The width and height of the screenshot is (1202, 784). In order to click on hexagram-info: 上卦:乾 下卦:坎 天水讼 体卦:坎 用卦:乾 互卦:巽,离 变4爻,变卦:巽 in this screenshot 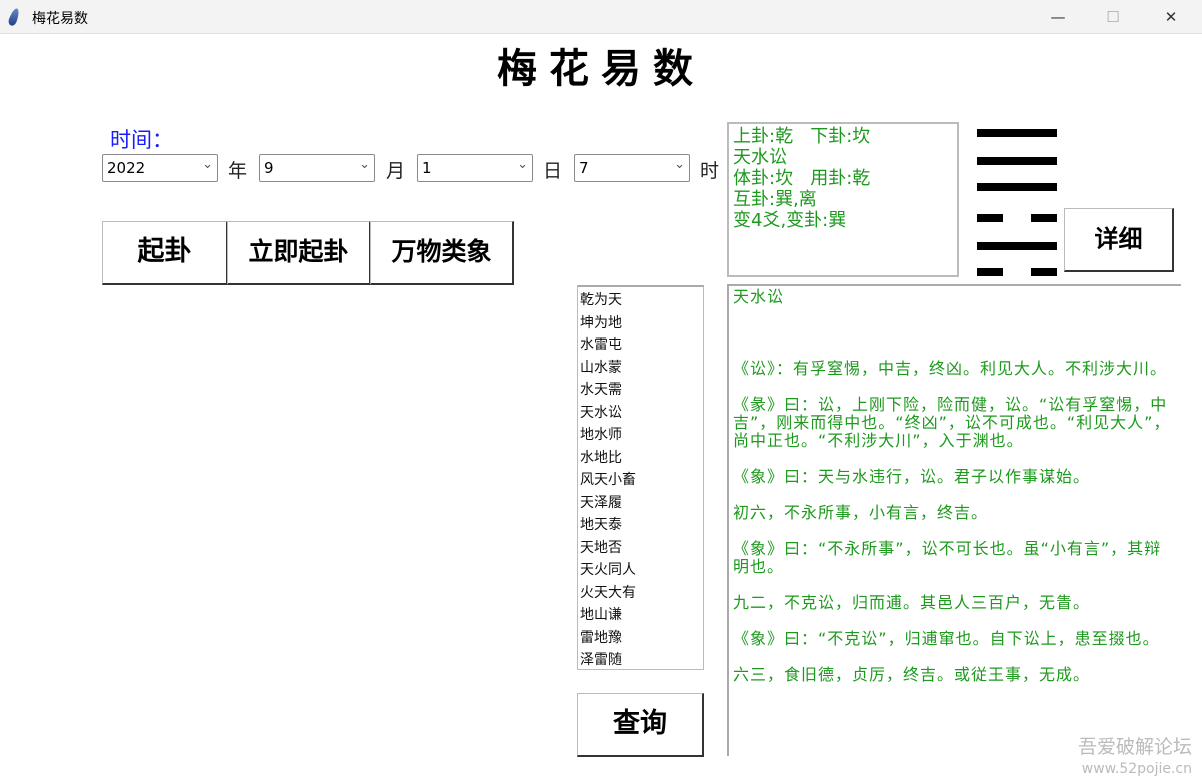, I will do `click(843, 199)`.